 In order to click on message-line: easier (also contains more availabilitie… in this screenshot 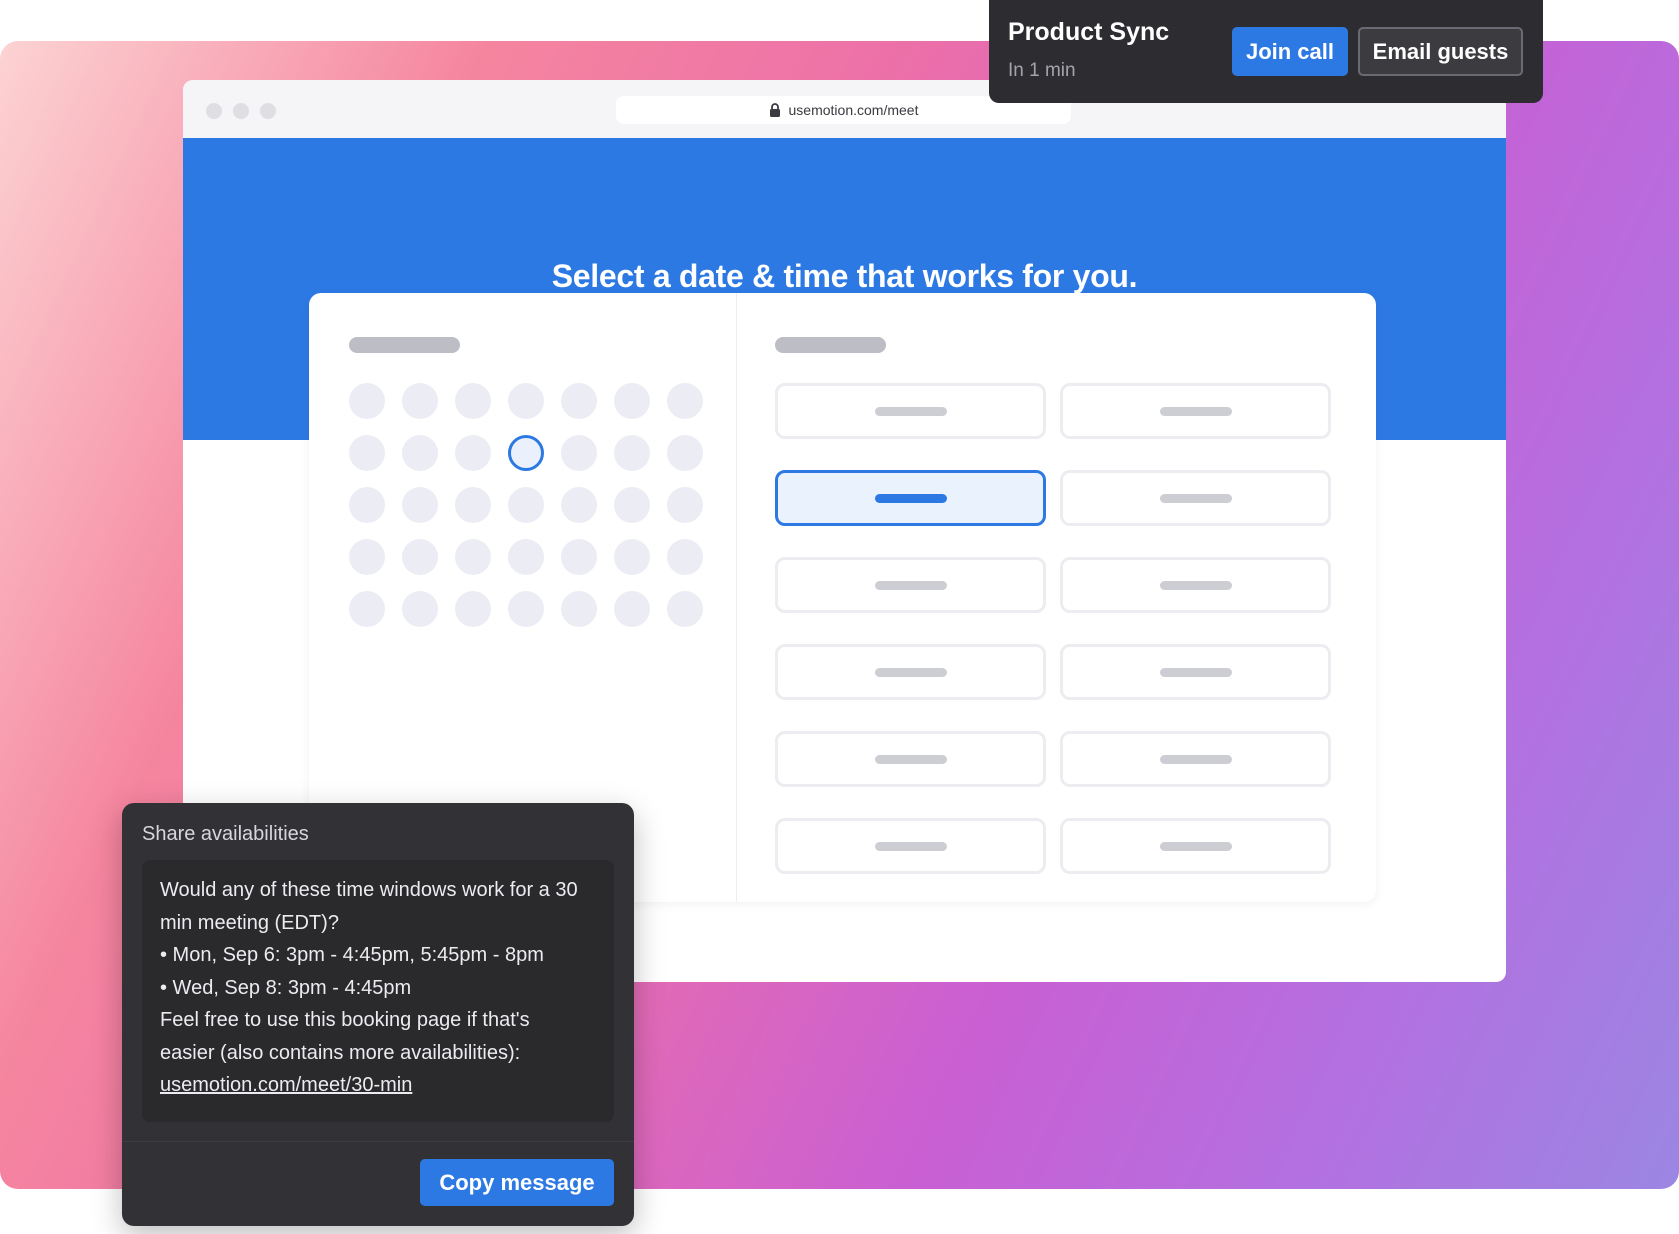, I will do `click(340, 1052)`.